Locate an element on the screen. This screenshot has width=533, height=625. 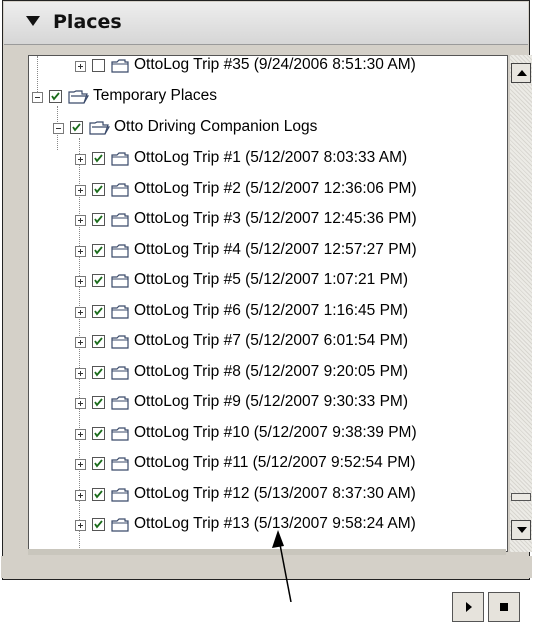
tree-item-label: OttoLog Trip #12 (5/13/2007 8:37:30 AM) is located at coordinates (275, 493).